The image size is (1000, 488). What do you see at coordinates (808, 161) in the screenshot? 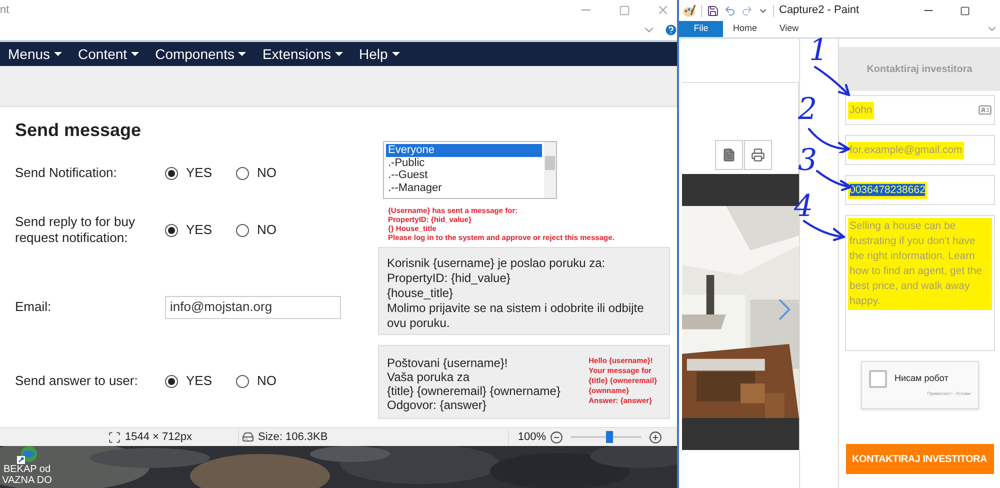
I see `handwritten-number: 3` at bounding box center [808, 161].